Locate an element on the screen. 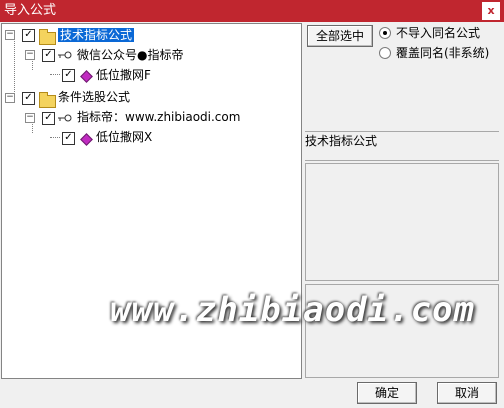  radio-overwrite: 覆盖同名(非系统) is located at coordinates (434, 53).